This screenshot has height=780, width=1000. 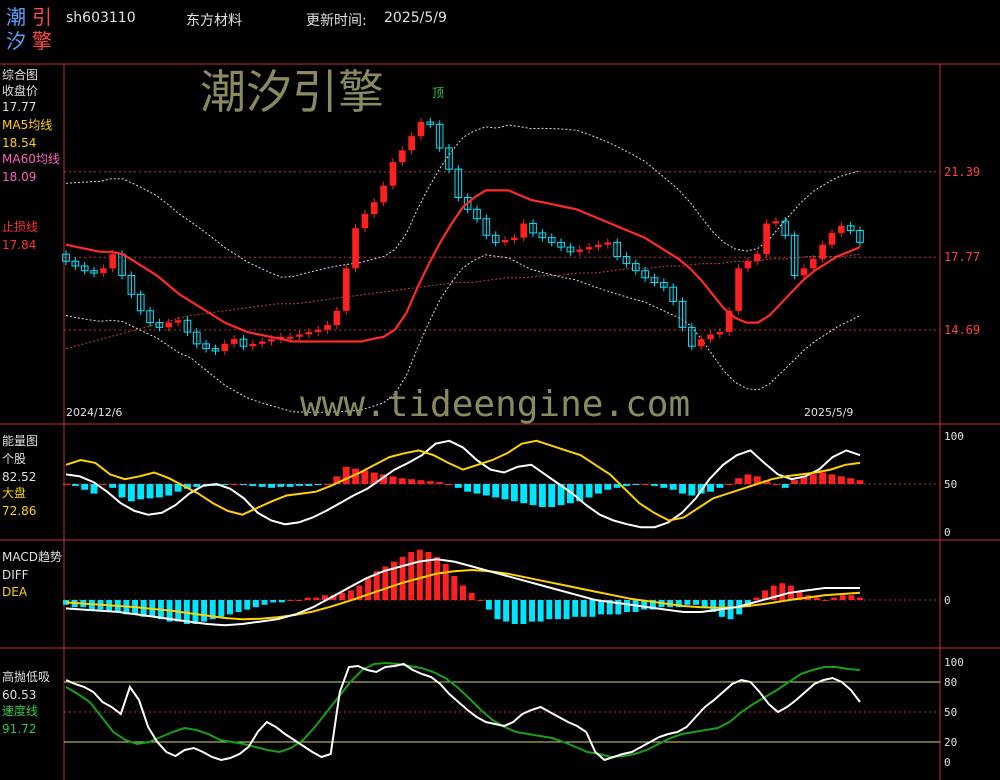 What do you see at coordinates (950, 712) in the screenshot?
I see `osc-tick-label: 50` at bounding box center [950, 712].